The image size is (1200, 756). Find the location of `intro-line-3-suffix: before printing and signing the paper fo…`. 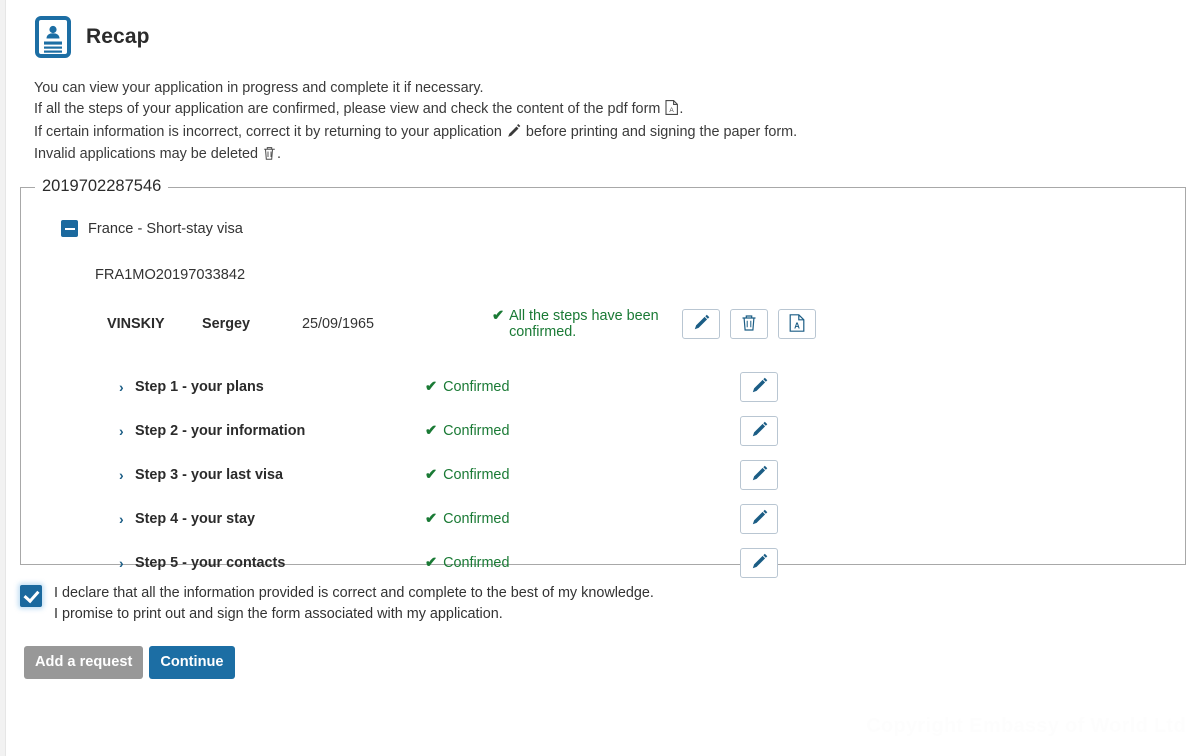

intro-line-3-suffix: before printing and signing the paper fo… is located at coordinates (661, 131).